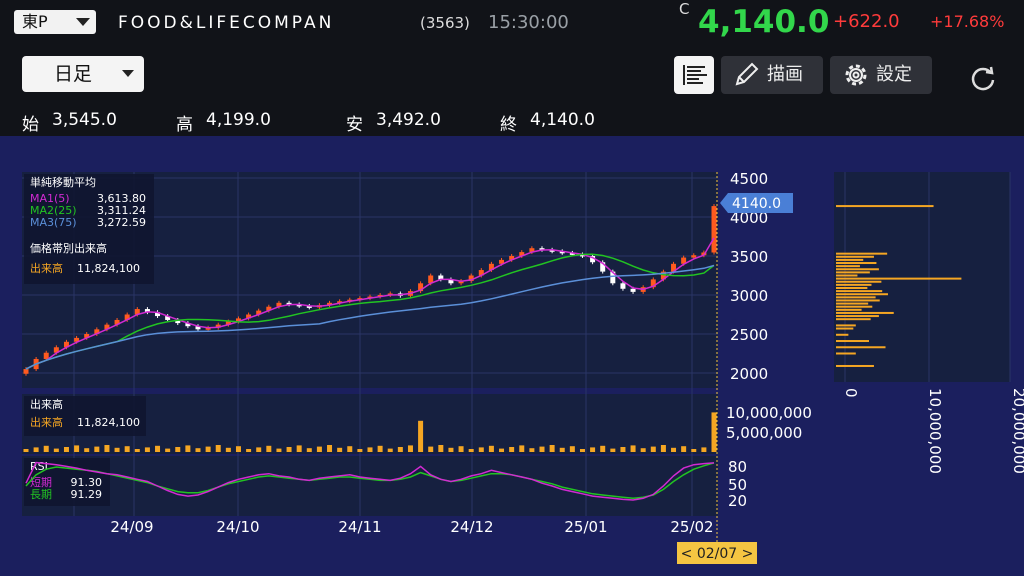 The image size is (1024, 576). What do you see at coordinates (84, 120) in the screenshot?
I see `open-value: 3,545.0` at bounding box center [84, 120].